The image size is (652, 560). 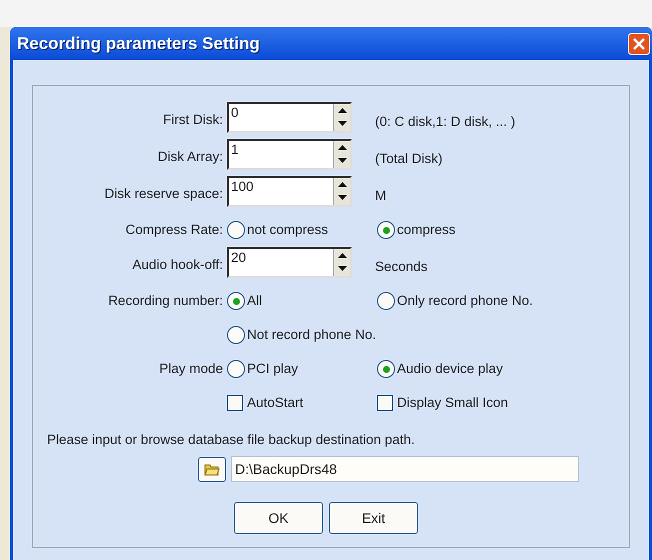 What do you see at coordinates (409, 159) in the screenshot?
I see `unit-note: (Total Disk)` at bounding box center [409, 159].